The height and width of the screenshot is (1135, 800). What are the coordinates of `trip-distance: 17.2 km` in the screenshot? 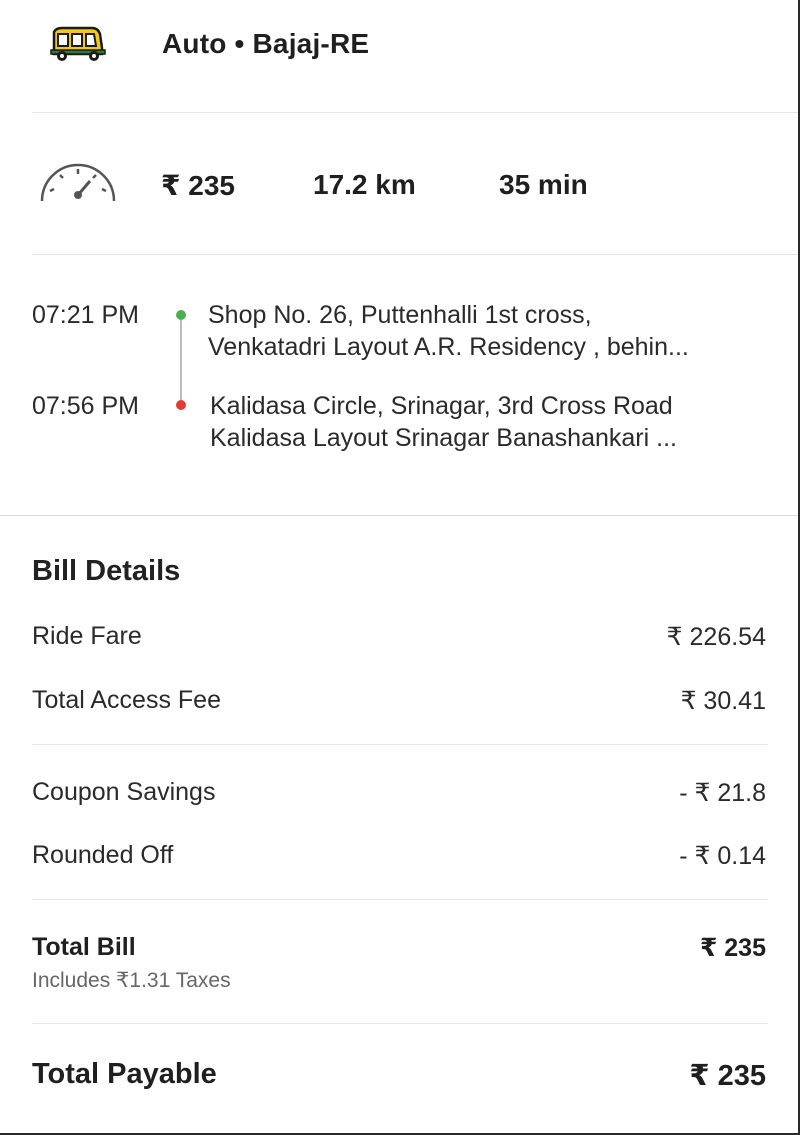 It's located at (364, 184).